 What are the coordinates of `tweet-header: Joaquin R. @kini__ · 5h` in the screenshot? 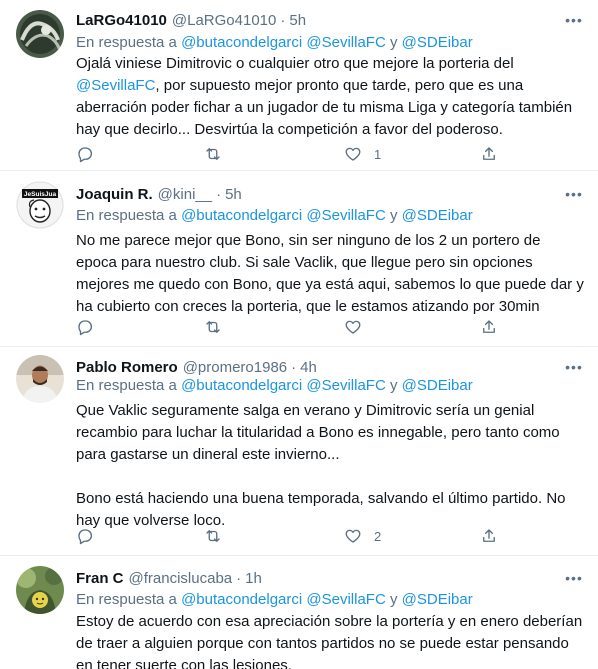 It's located at (159, 194).